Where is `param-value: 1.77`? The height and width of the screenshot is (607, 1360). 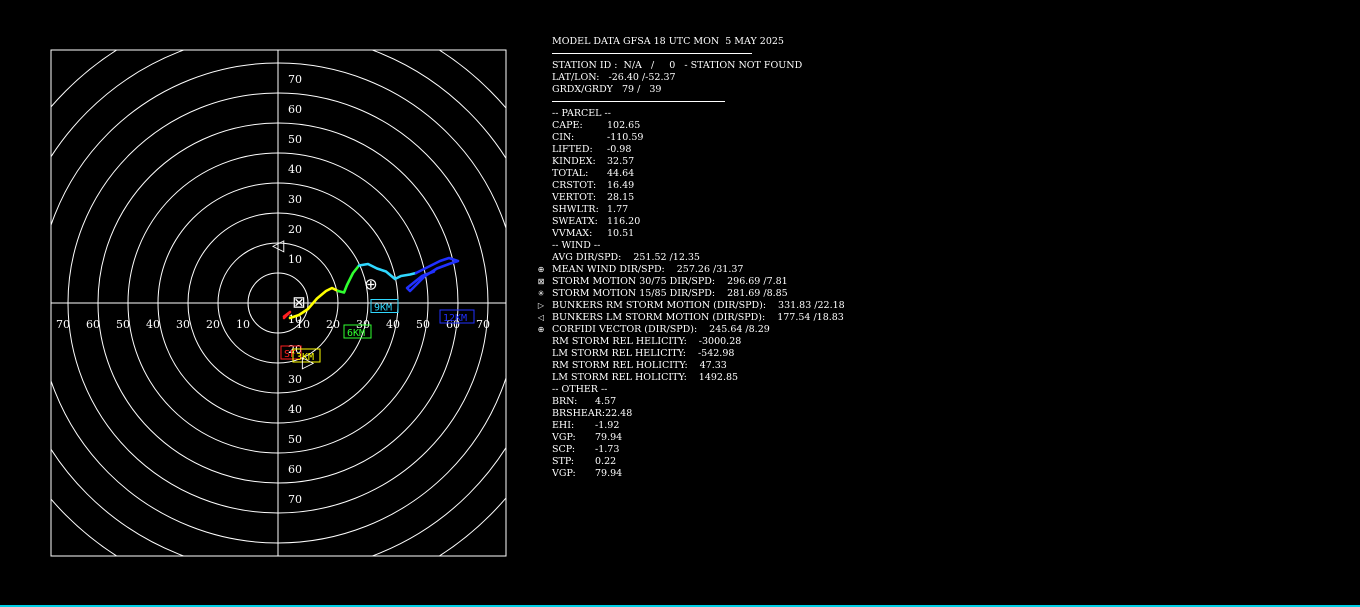
param-value: 1.77 is located at coordinates (618, 209).